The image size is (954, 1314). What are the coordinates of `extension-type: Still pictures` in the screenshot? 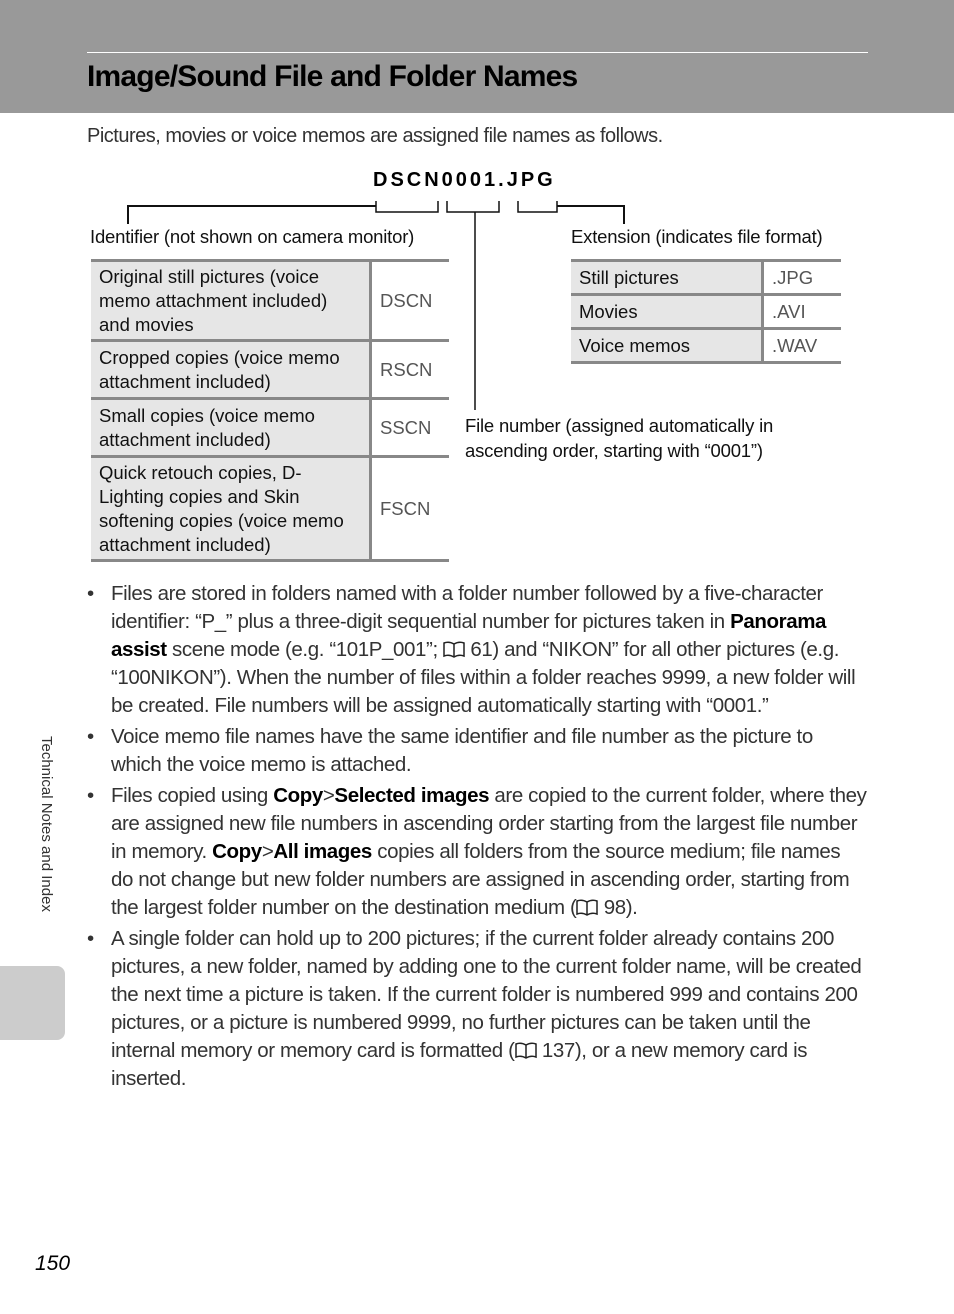 It's located at (667, 277).